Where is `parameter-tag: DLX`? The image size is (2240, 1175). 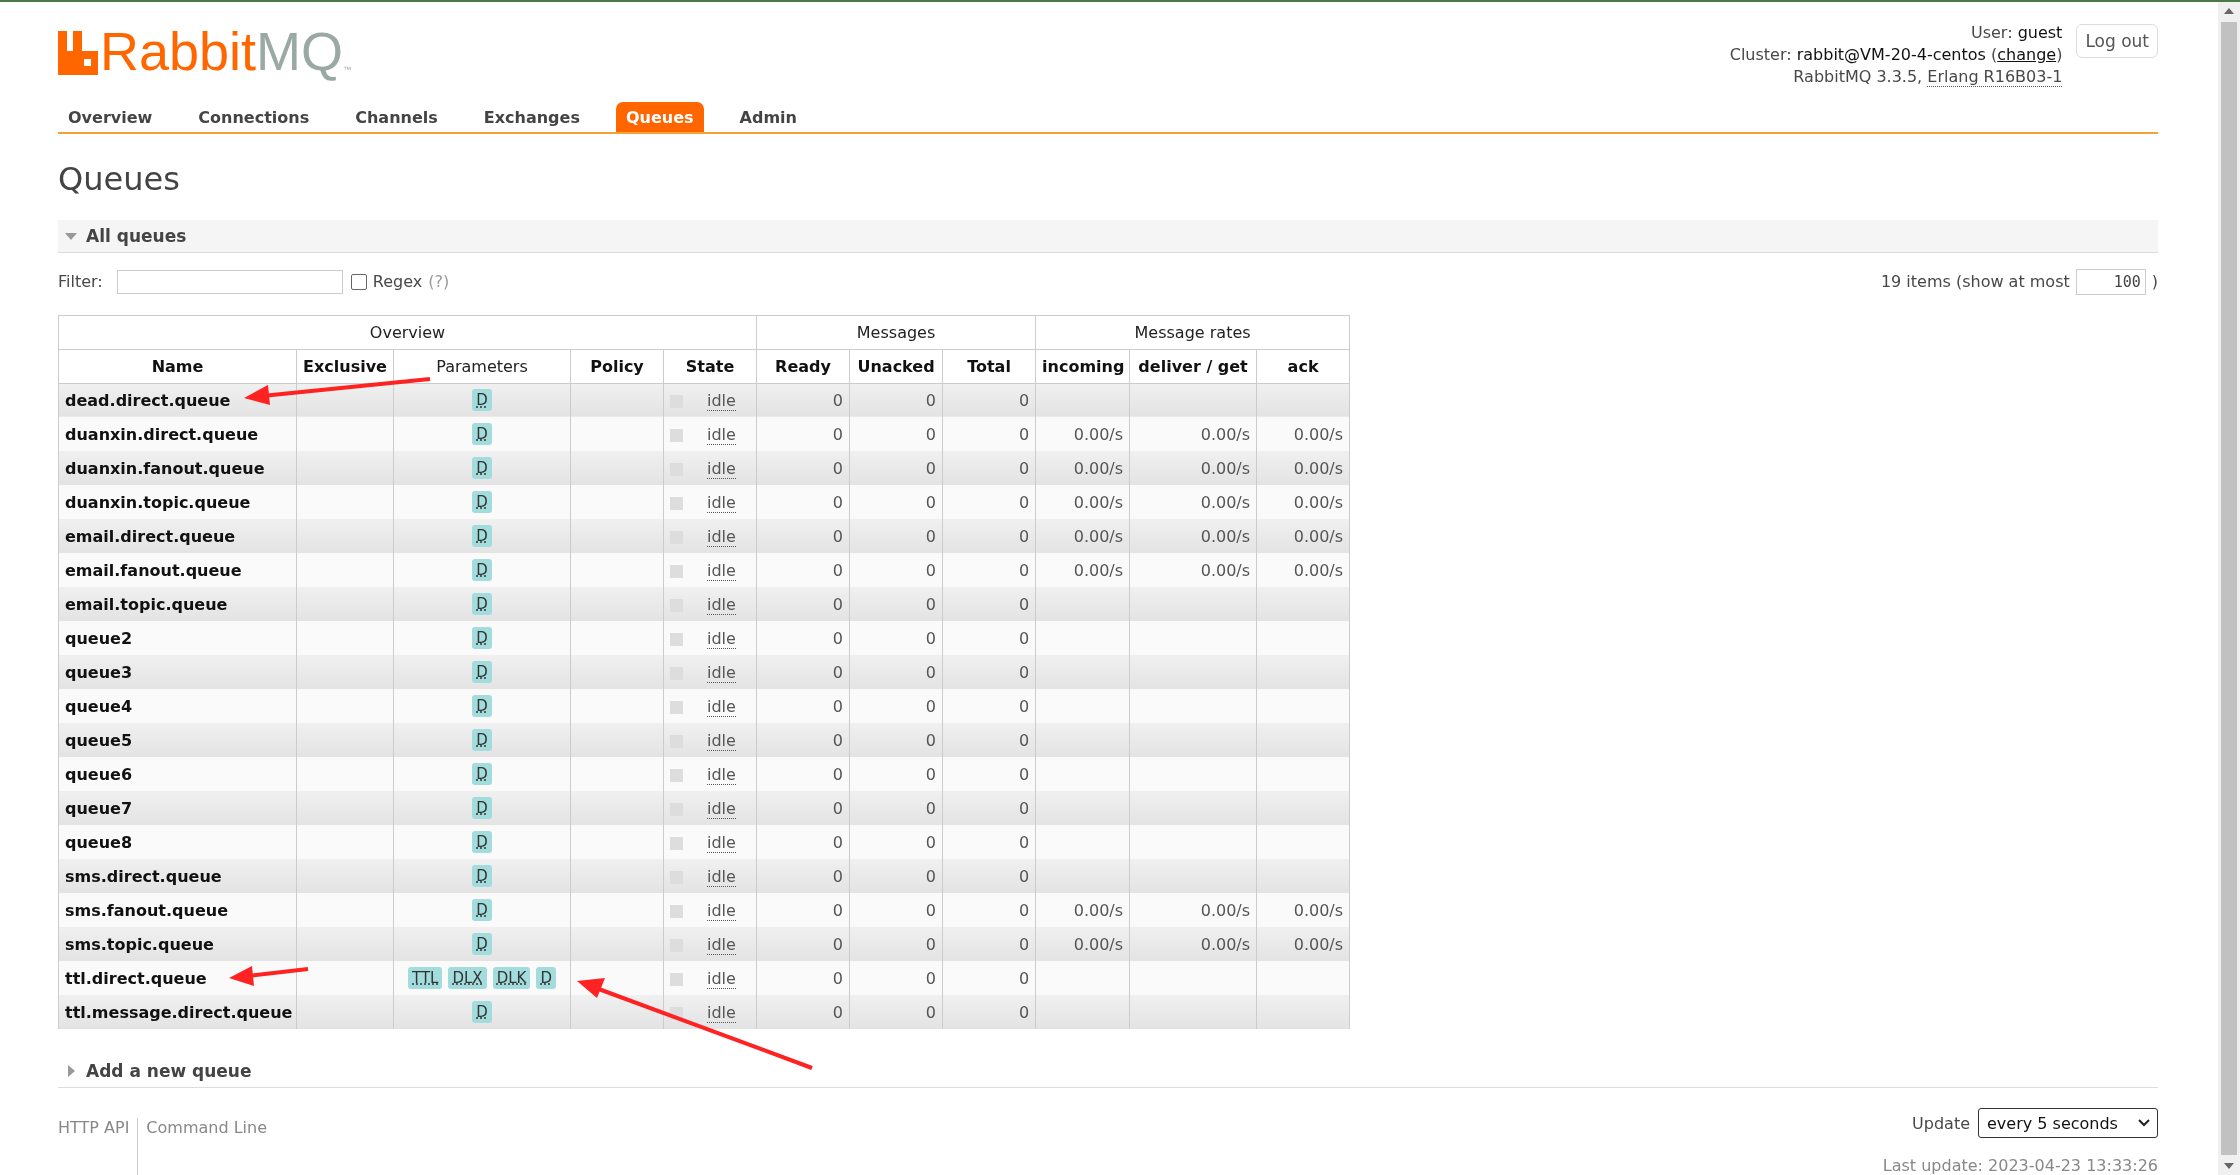 parameter-tag: DLX is located at coordinates (467, 978).